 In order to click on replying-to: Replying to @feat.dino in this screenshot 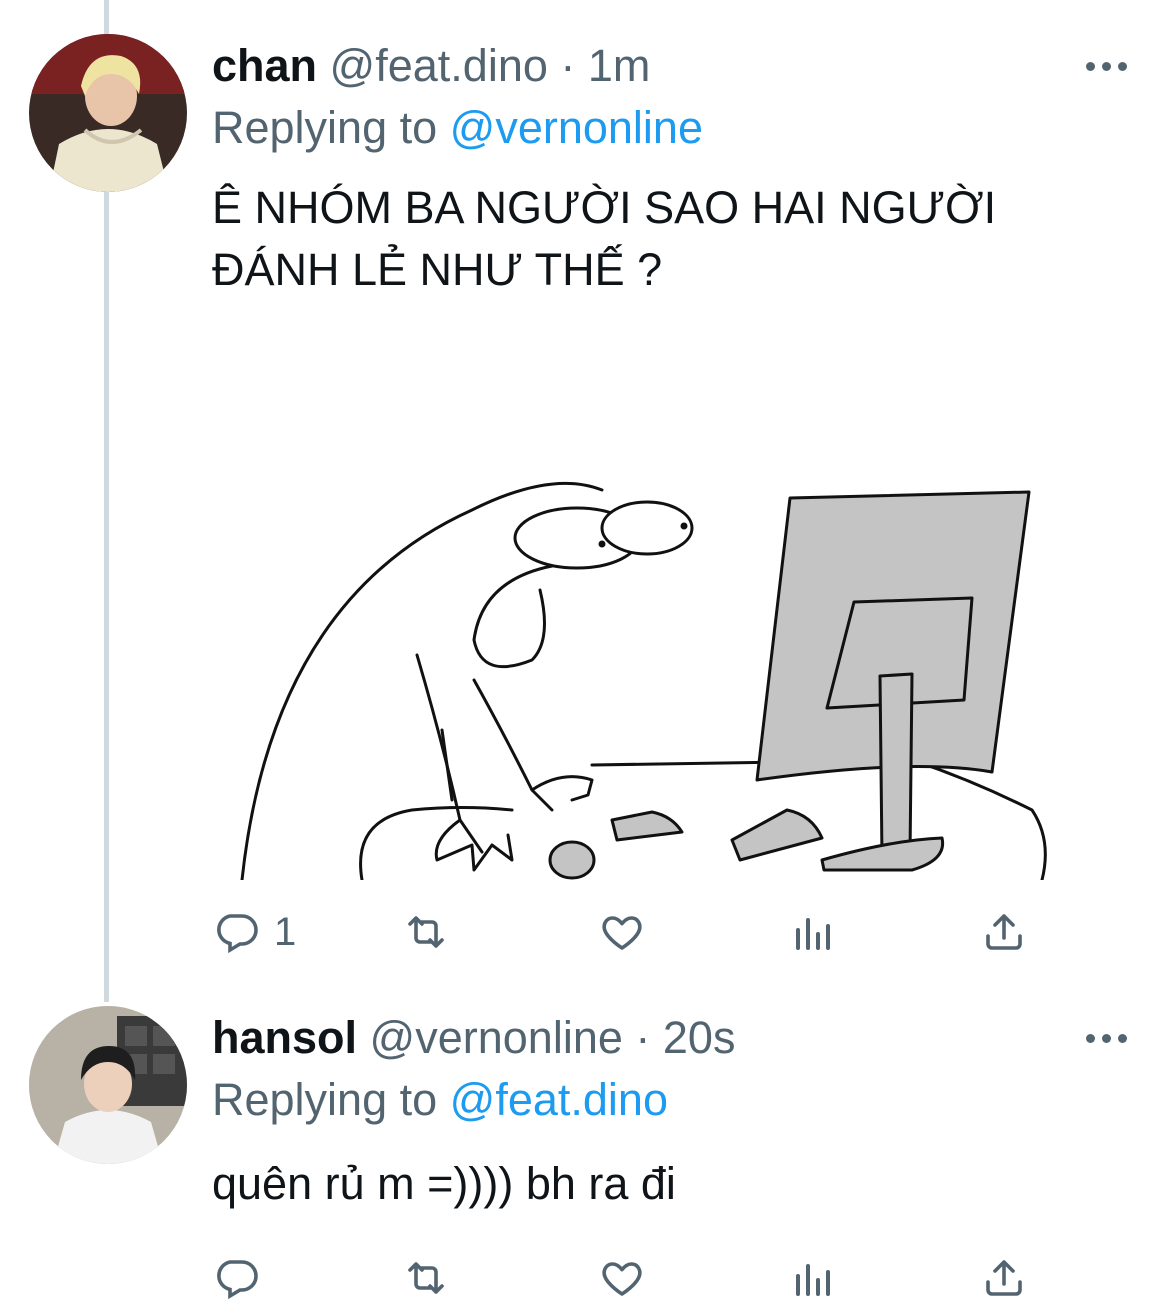, I will do `click(440, 1100)`.